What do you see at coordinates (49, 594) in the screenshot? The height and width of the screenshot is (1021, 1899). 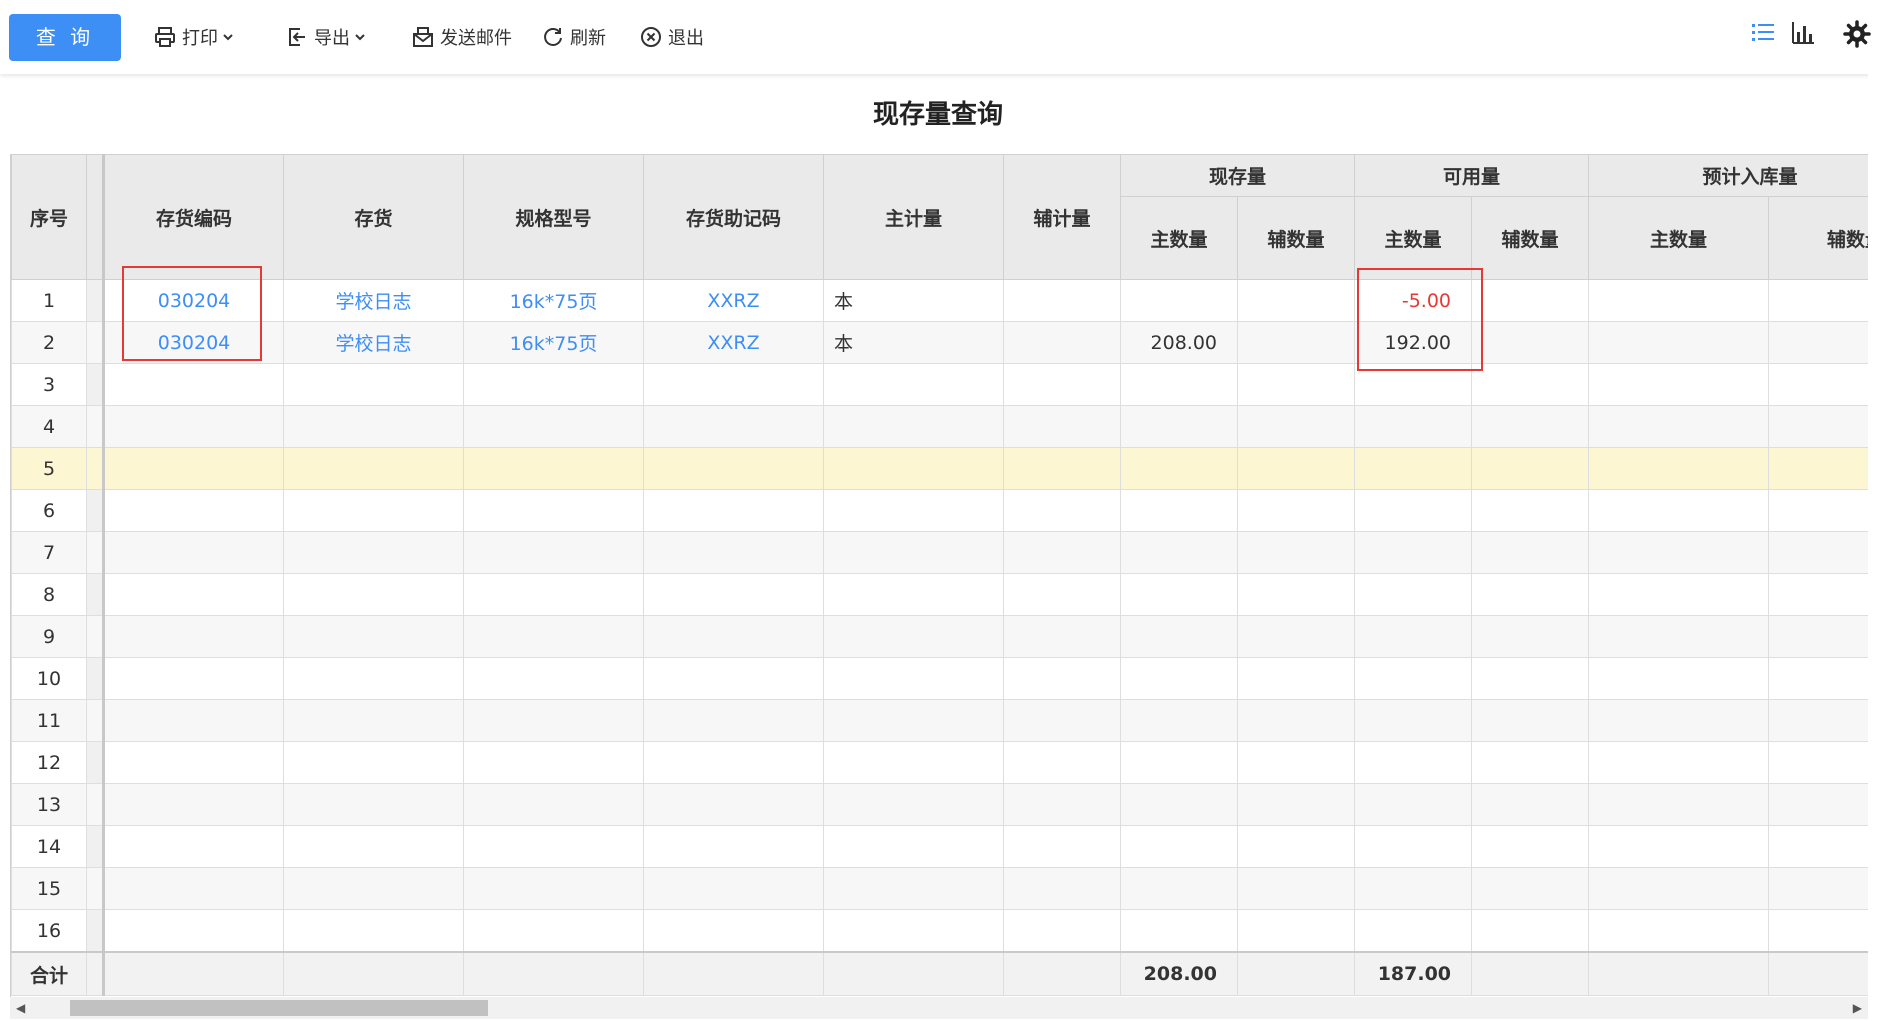 I see `row-seq: 8` at bounding box center [49, 594].